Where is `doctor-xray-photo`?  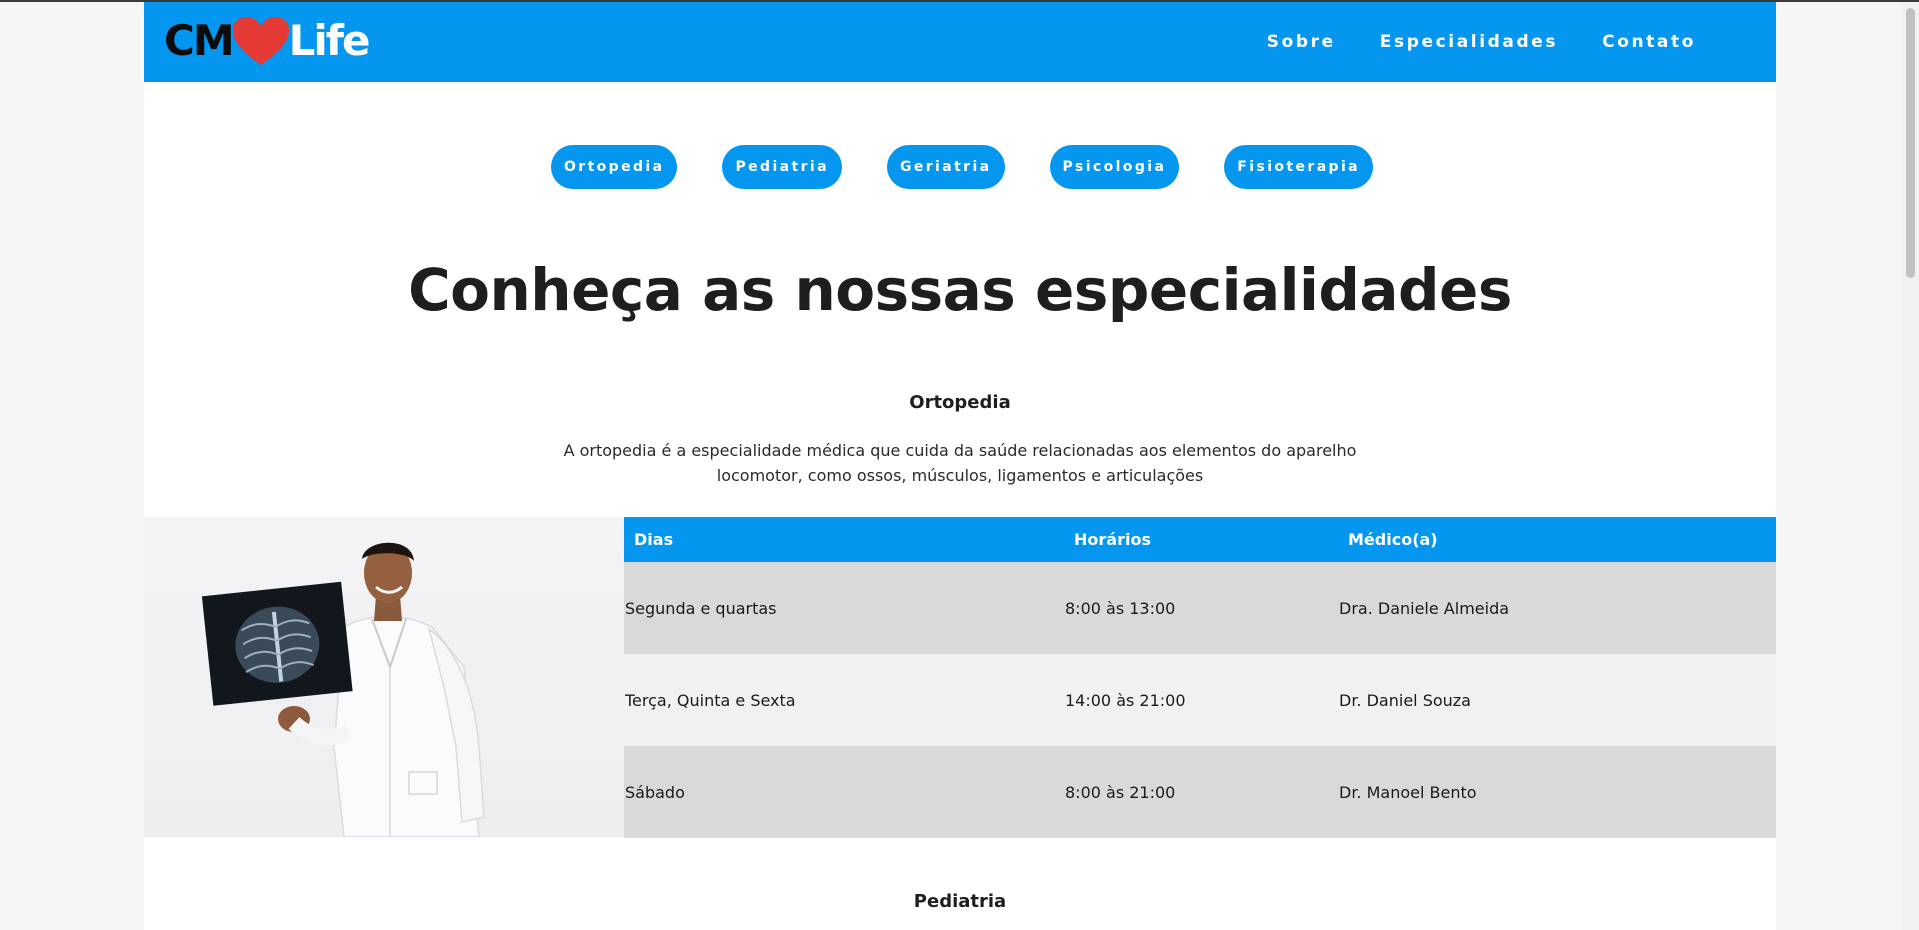
doctor-xray-photo is located at coordinates (384, 677).